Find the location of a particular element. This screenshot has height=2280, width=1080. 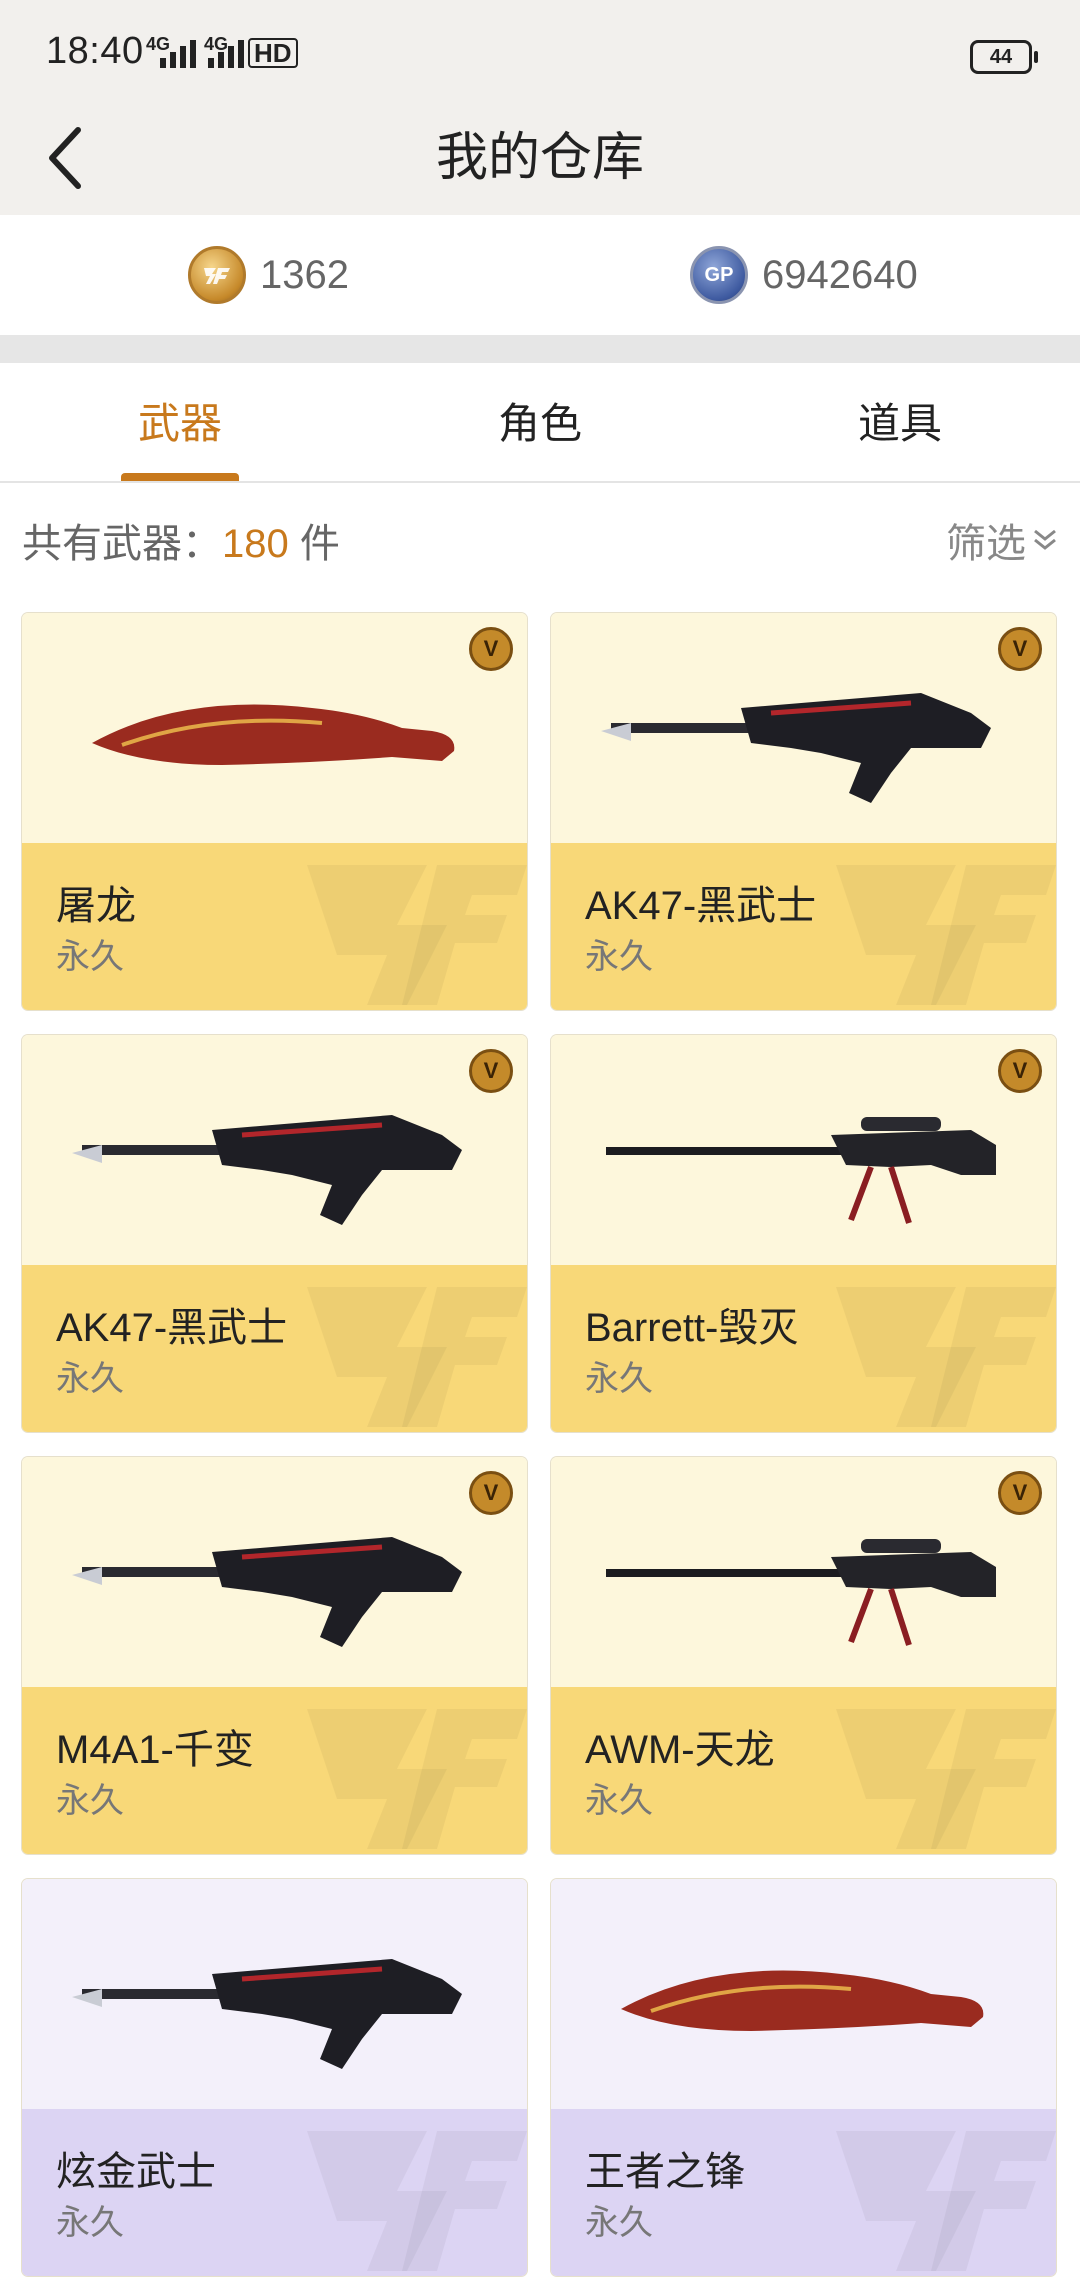

section-divider is located at coordinates (540, 349).